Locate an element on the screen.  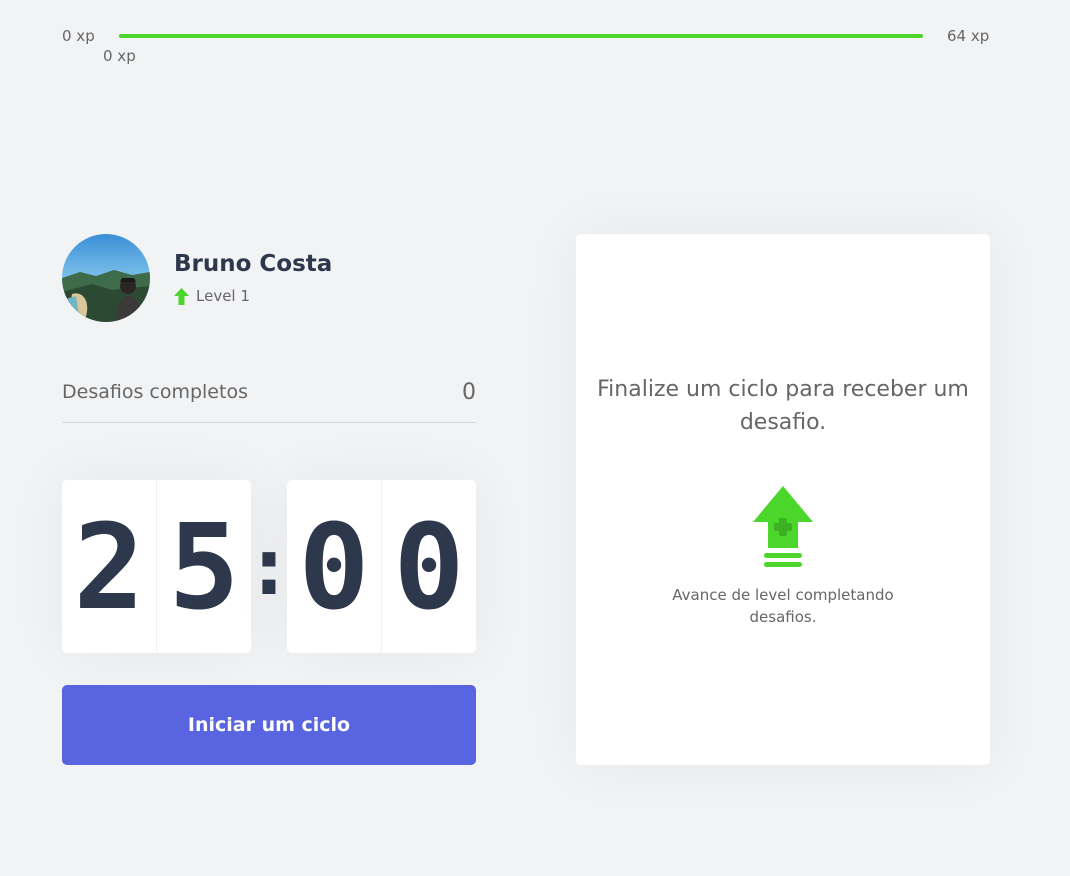
completed-challenges-count: 0 is located at coordinates (469, 392).